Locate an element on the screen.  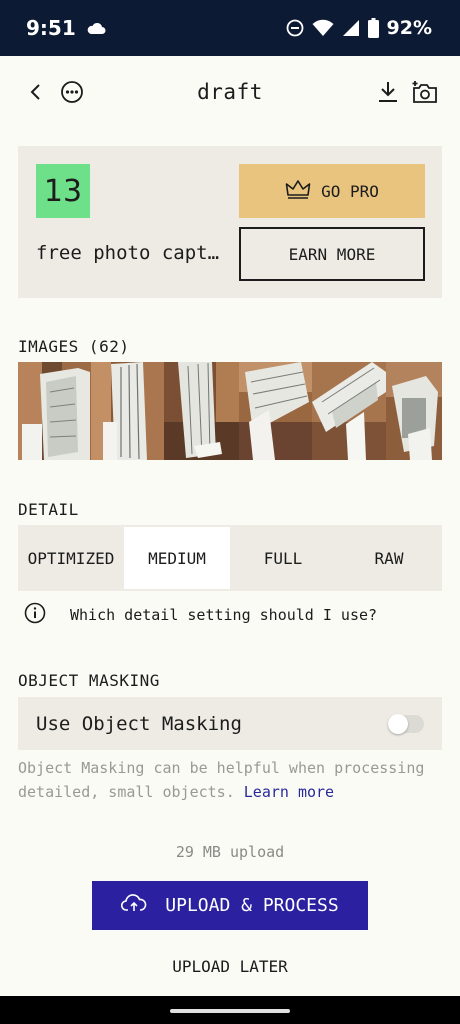
detail-option-optimized: OPTIMIZED is located at coordinates (71, 558).